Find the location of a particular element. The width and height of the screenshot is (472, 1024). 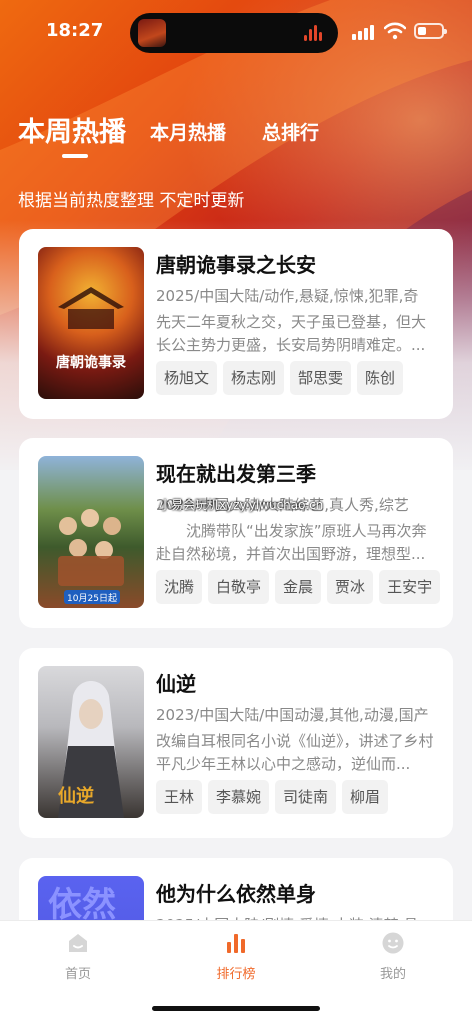

nav-profile: 我的 is located at coordinates (393, 956).